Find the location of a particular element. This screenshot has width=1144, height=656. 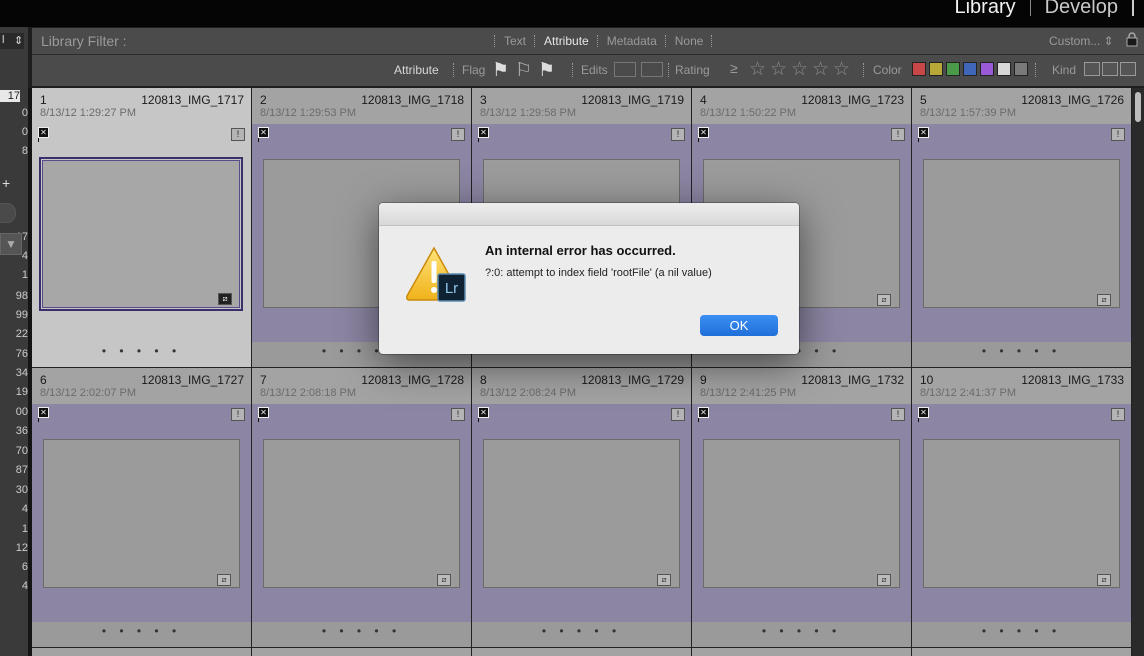

module-develop: Develop is located at coordinates (1081, 9).